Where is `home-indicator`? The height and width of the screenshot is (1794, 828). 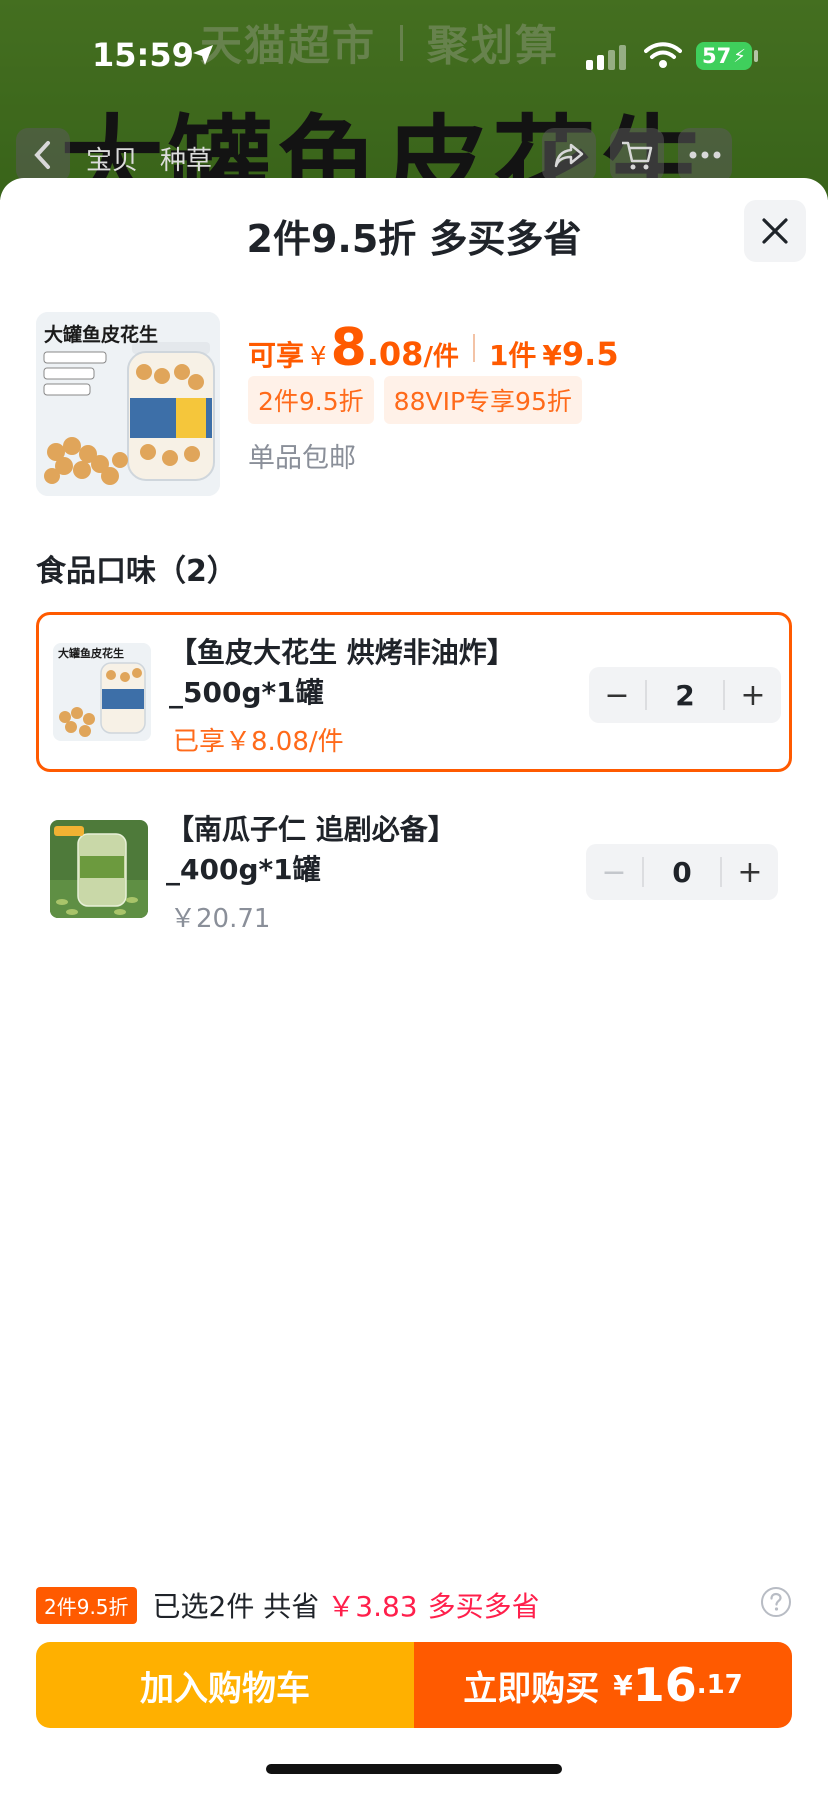 home-indicator is located at coordinates (414, 1769).